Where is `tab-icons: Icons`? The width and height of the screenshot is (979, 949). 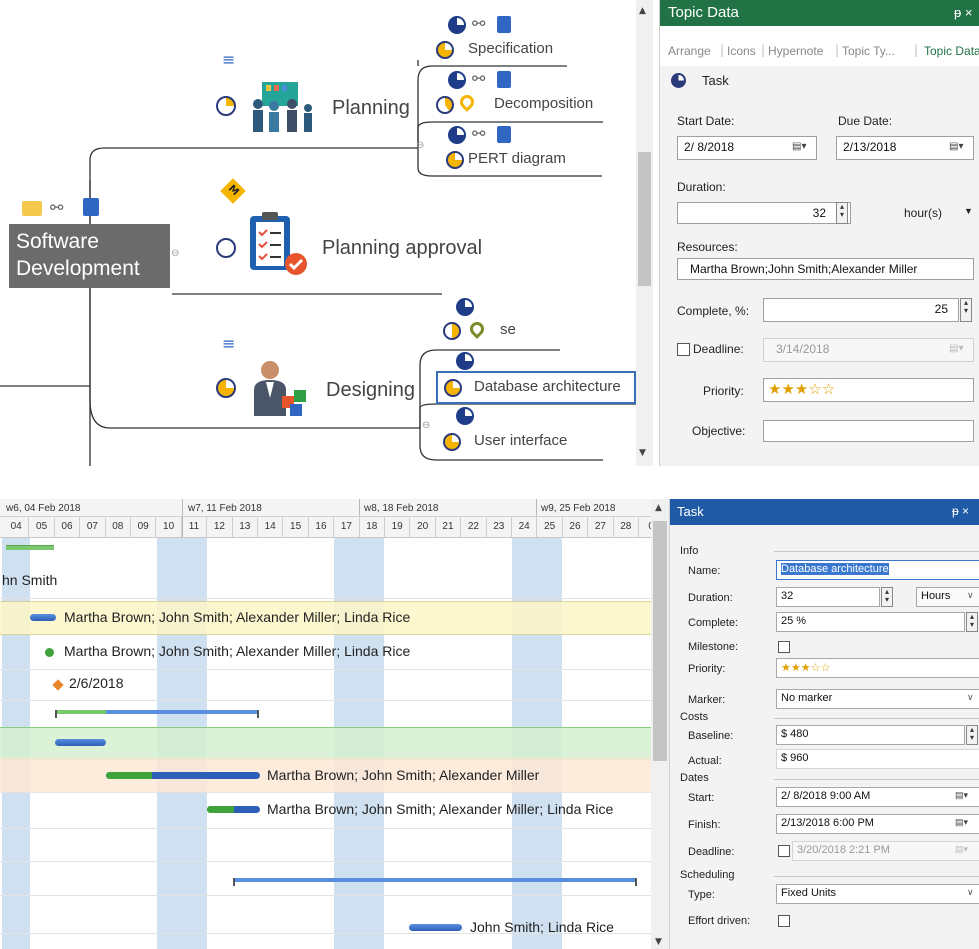
tab-icons: Icons is located at coordinates (741, 51).